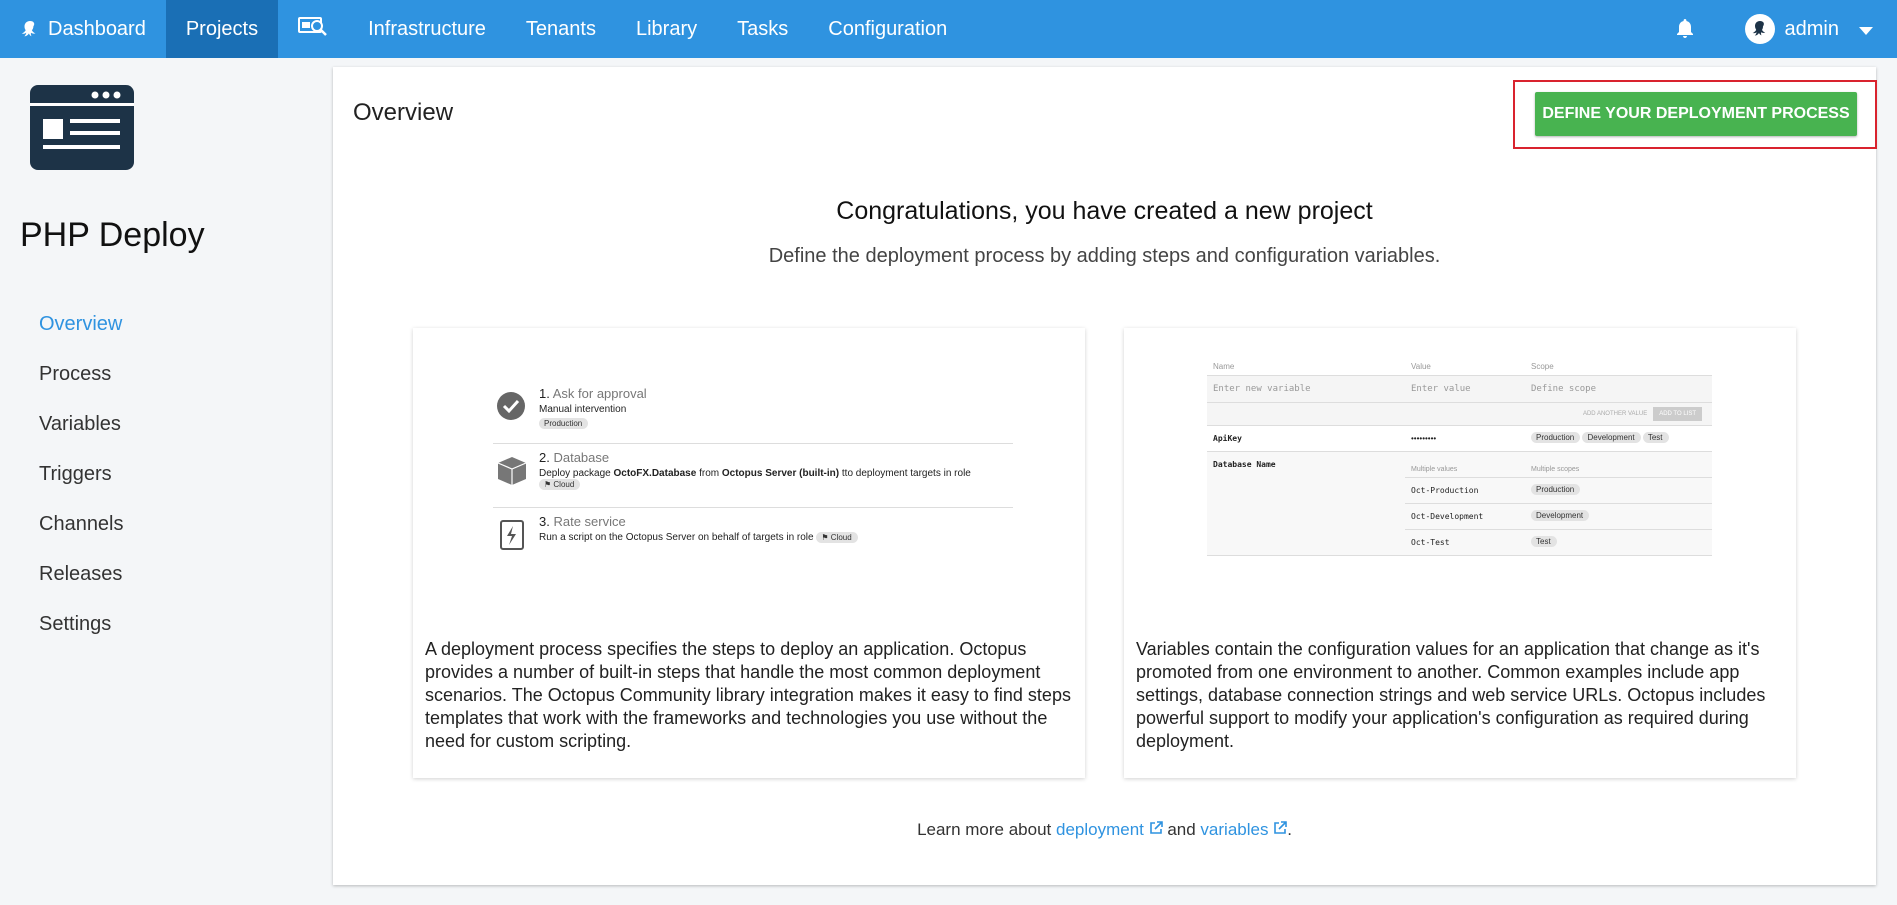  What do you see at coordinates (1262, 389) in the screenshot?
I see `new-variable-placeholder: Enter new variable` at bounding box center [1262, 389].